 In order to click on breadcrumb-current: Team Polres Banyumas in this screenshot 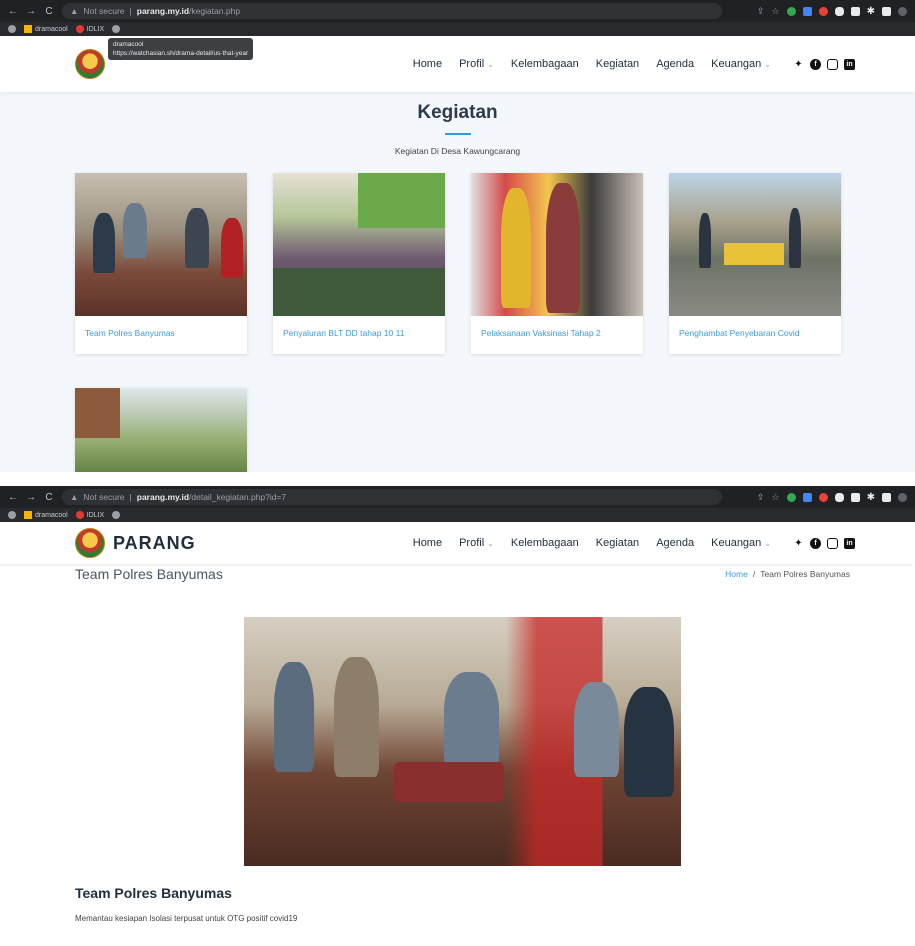, I will do `click(805, 574)`.